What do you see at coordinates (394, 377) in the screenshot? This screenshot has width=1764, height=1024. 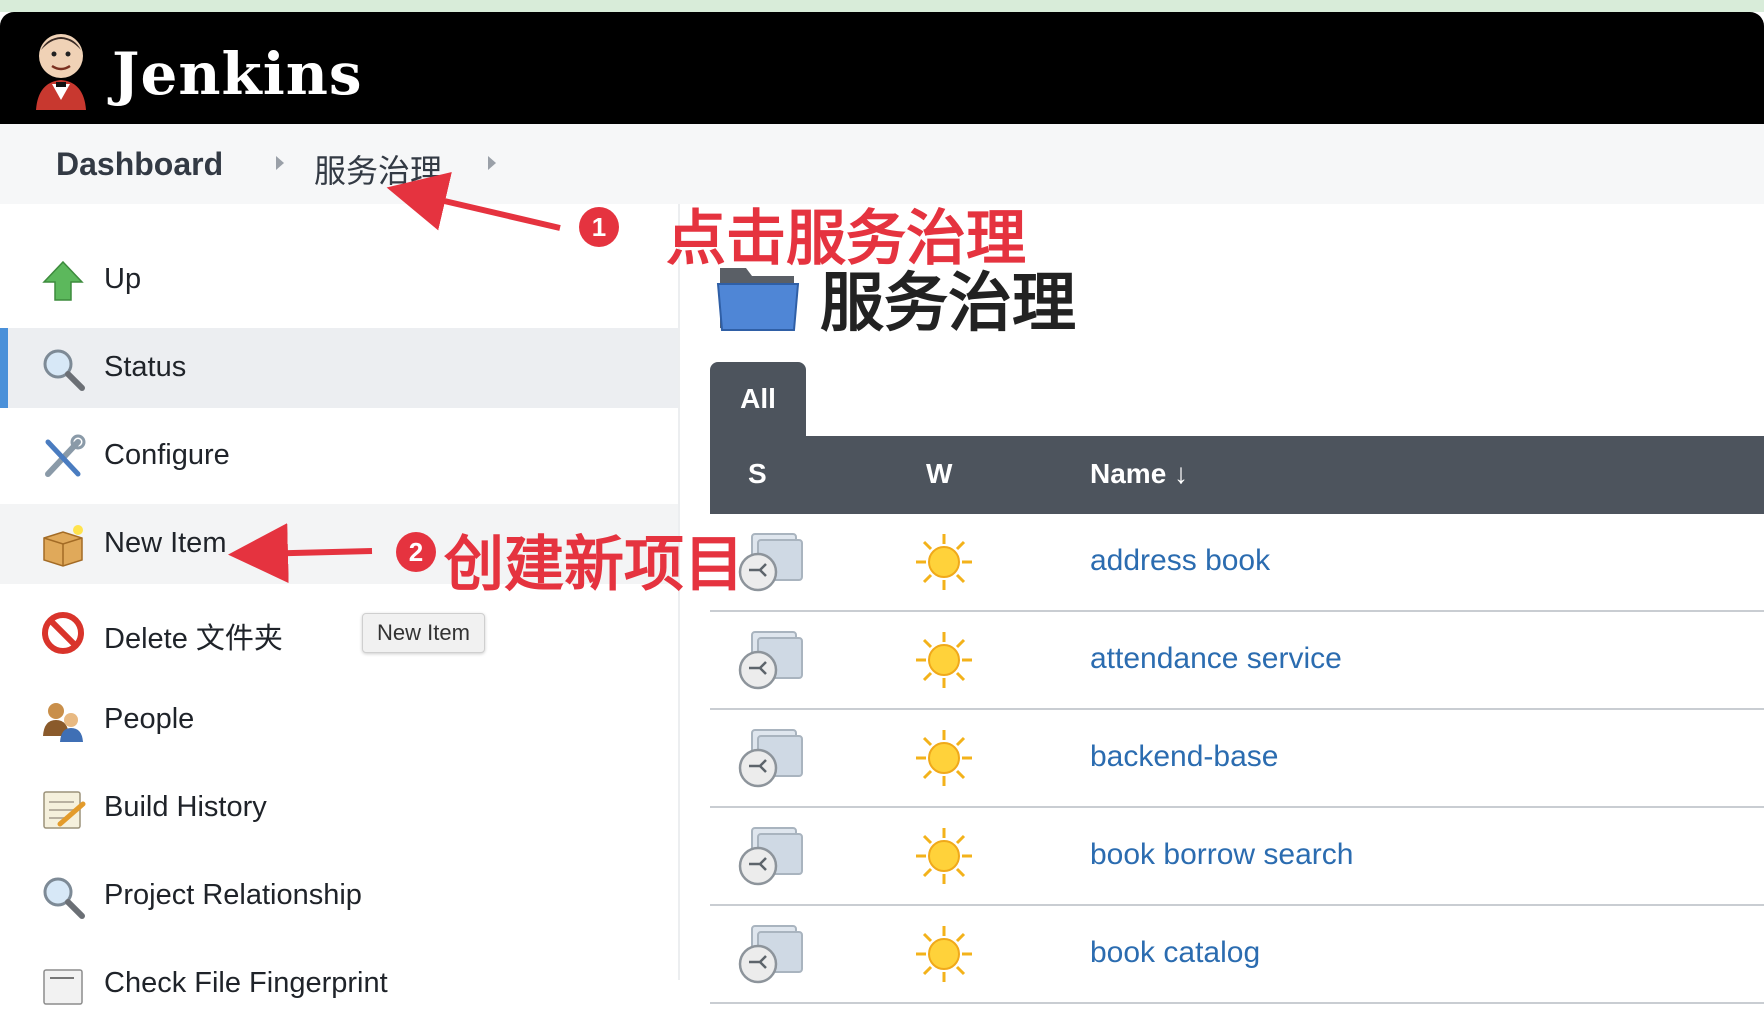 I see `annotation-arrows` at bounding box center [394, 377].